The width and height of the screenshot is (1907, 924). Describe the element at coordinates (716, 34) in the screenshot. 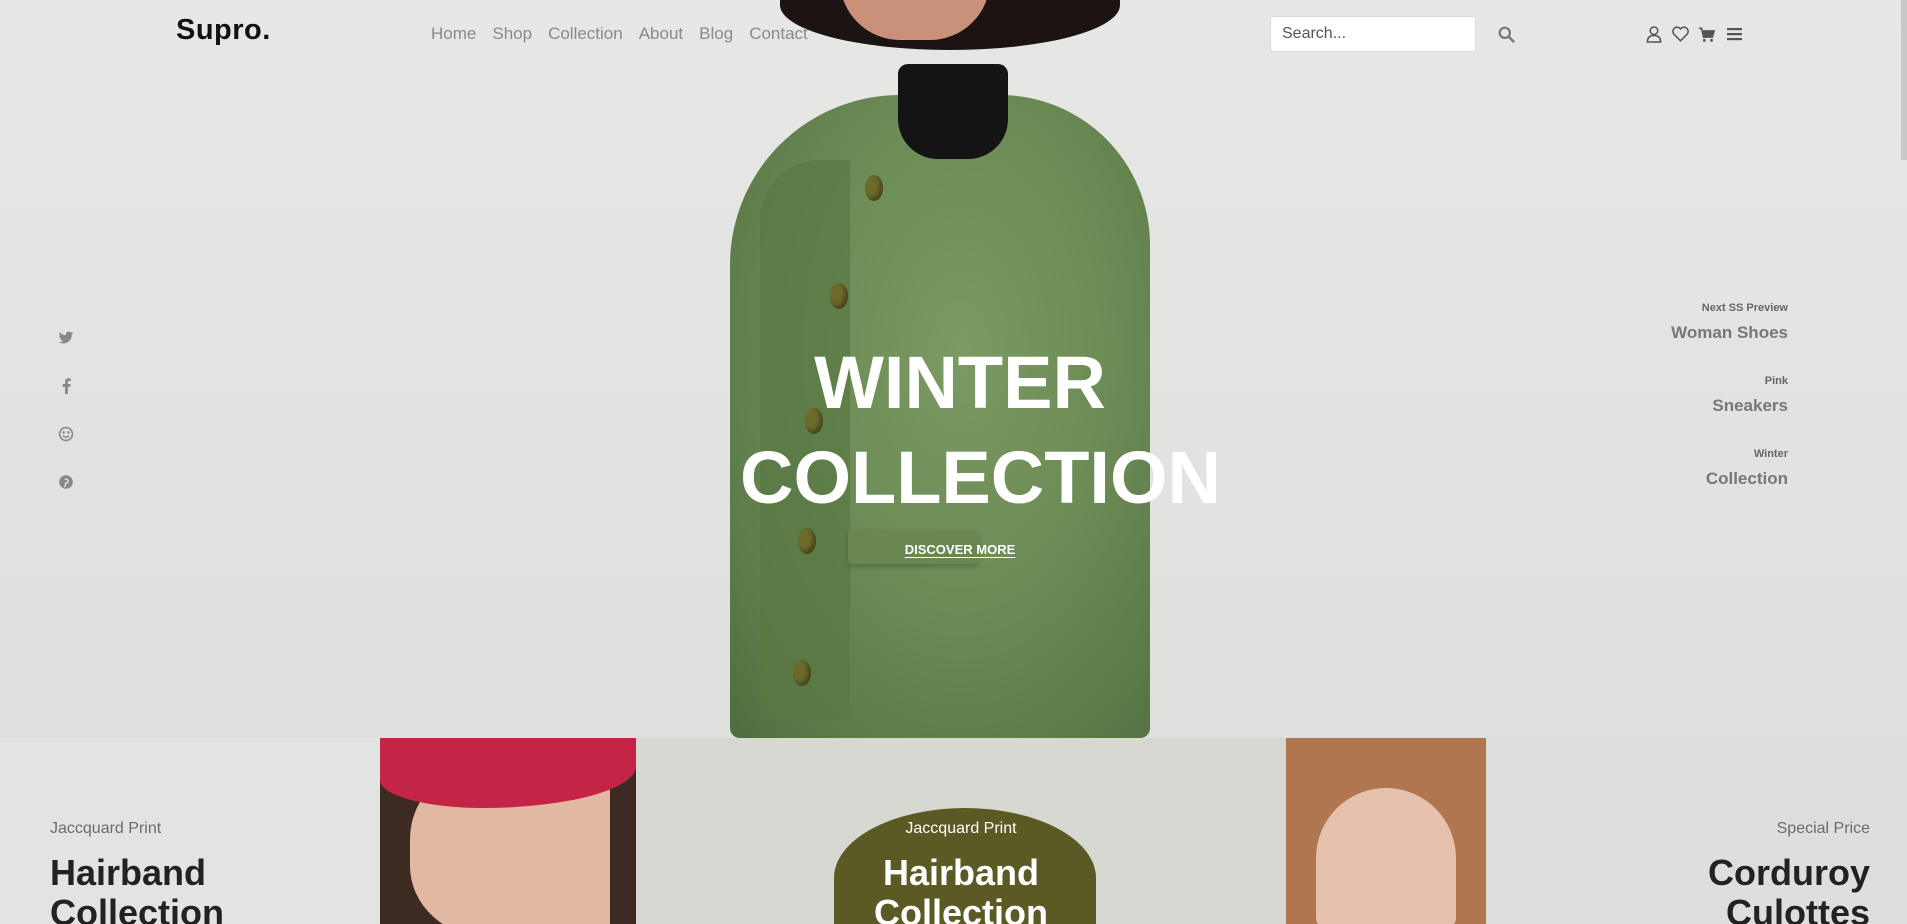

I see `nav-blog: Blog` at that location.